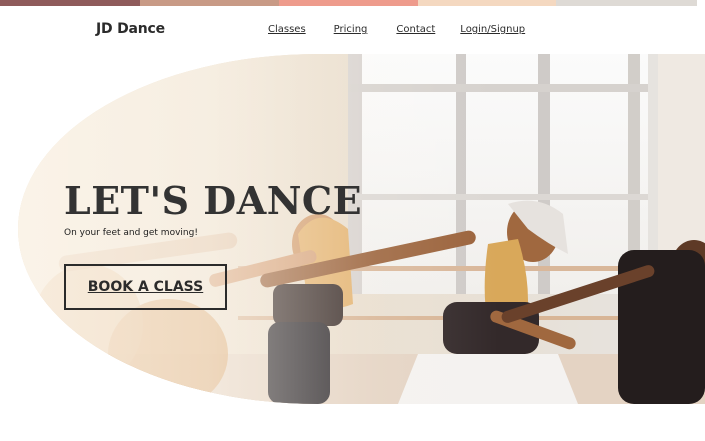 Image resolution: width=705 pixels, height=441 pixels. Describe the element at coordinates (415, 29) in the screenshot. I see `nav-link-contact: Contact` at that location.